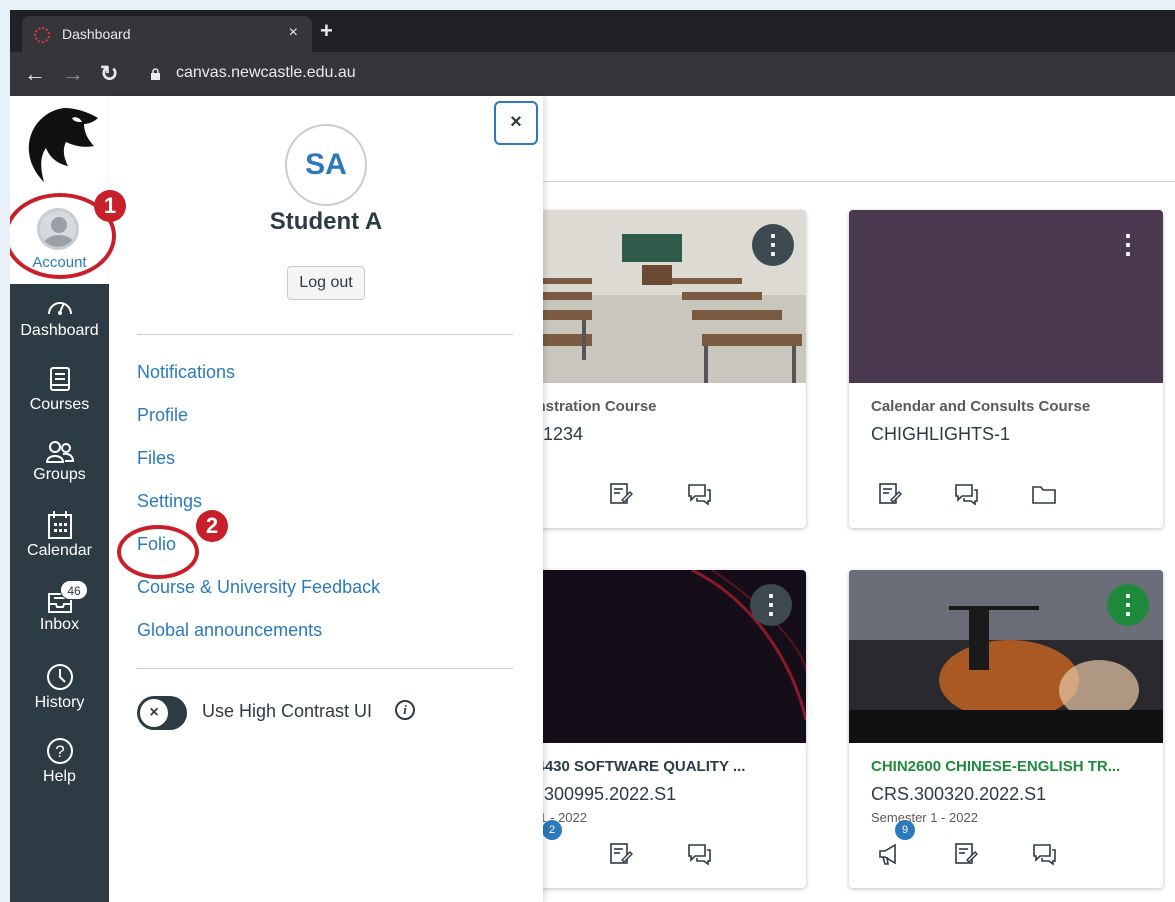 Image resolution: width=1175 pixels, height=902 pixels. Describe the element at coordinates (552, 830) in the screenshot. I see `unread-count-badge: 2` at that location.